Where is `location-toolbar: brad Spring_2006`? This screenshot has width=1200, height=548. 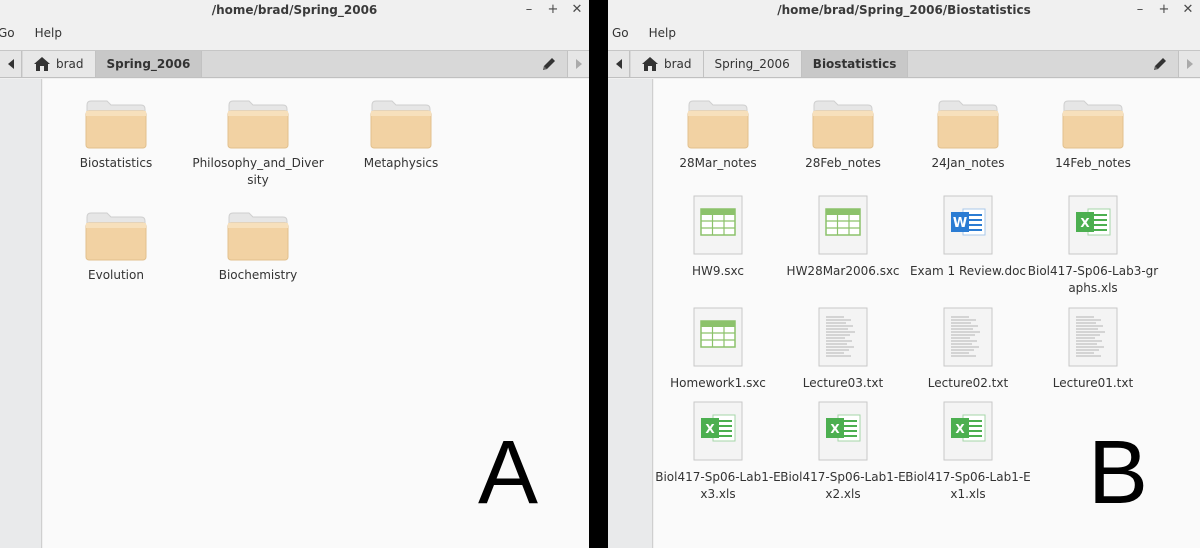
location-toolbar: brad Spring_2006 is located at coordinates (294, 64).